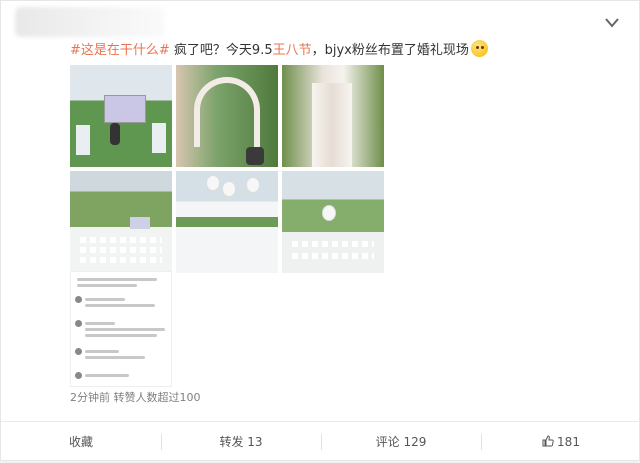  I want to click on chat-screenshot-image, so click(121, 329).